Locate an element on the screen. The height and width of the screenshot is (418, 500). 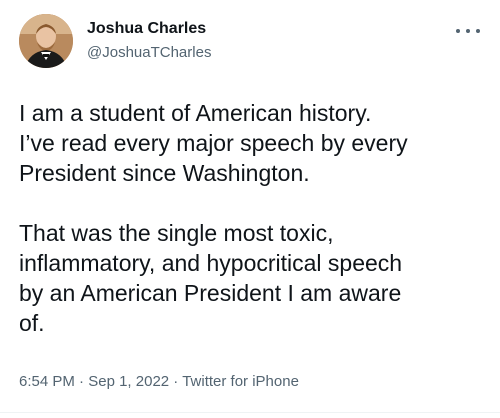
more-options-icon is located at coordinates (468, 31).